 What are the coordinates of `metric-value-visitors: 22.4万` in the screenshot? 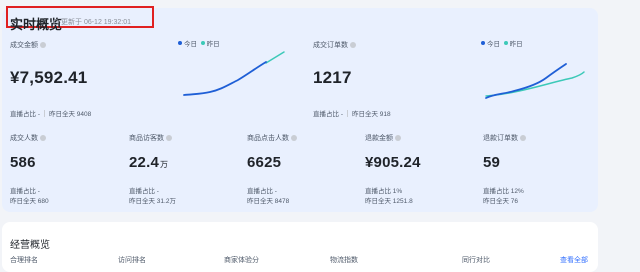 It's located at (148, 162).